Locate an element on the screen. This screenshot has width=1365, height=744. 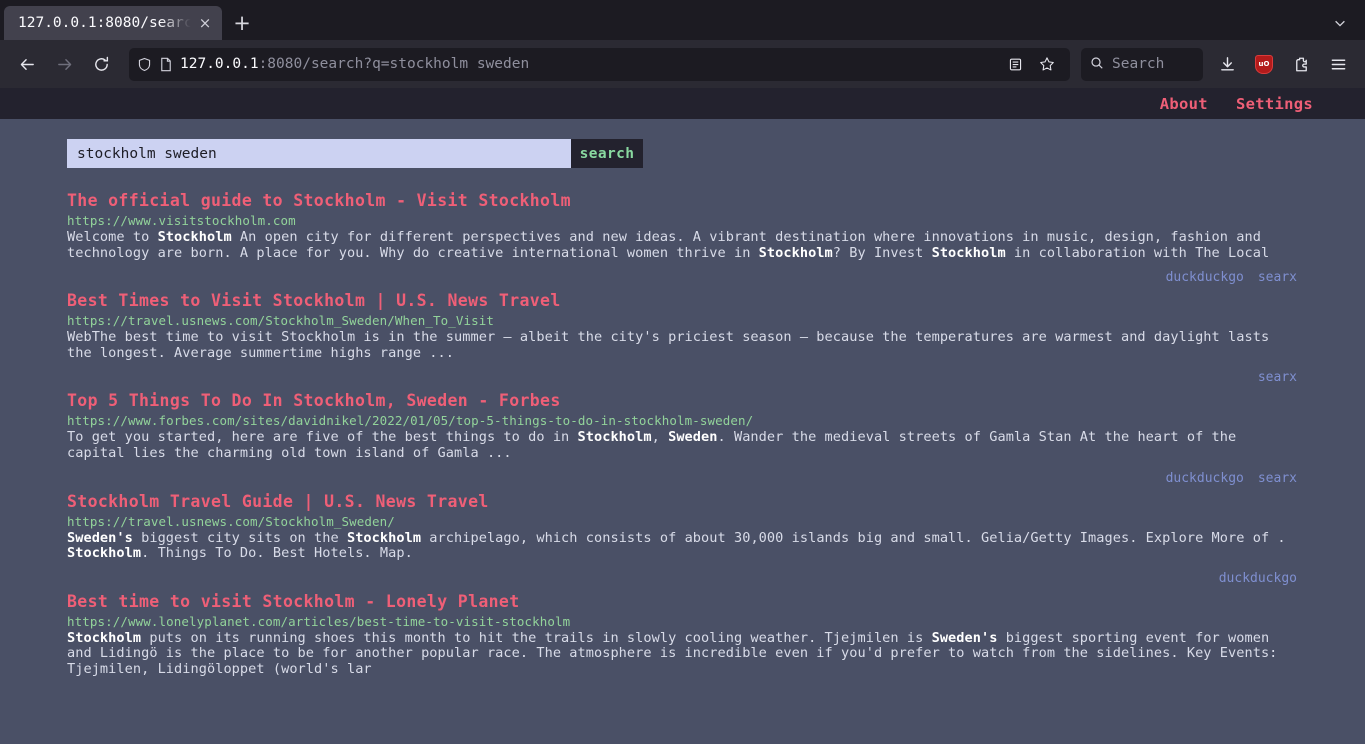
back-arrow-icon is located at coordinates (27, 64).